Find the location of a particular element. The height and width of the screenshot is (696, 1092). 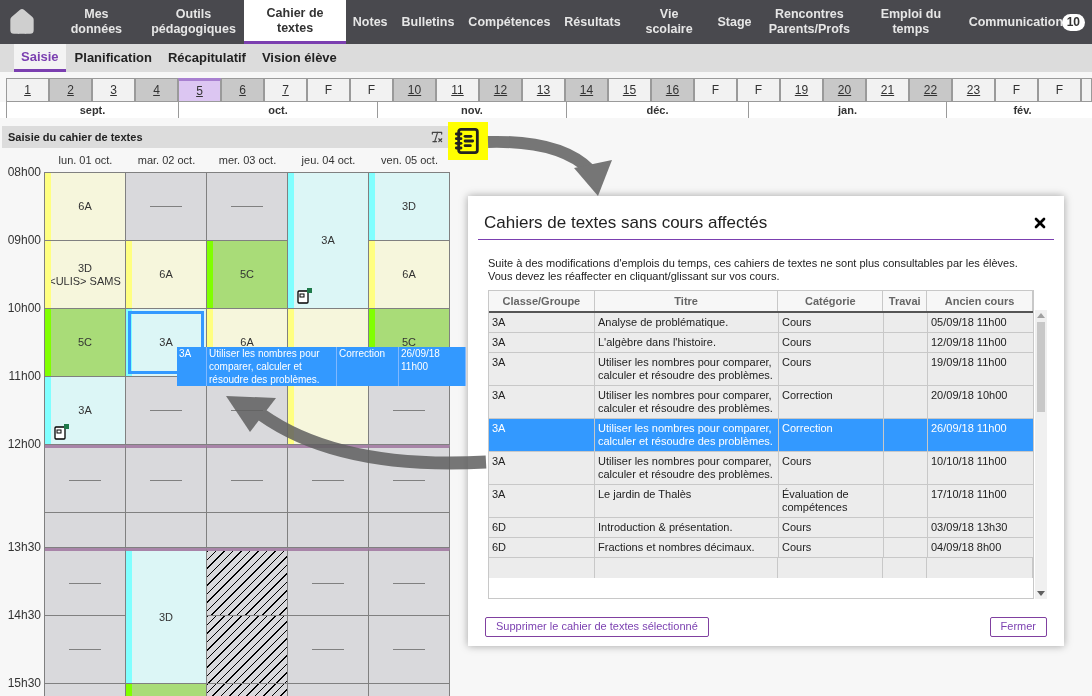

time-label: 08h00 is located at coordinates (24, 172).